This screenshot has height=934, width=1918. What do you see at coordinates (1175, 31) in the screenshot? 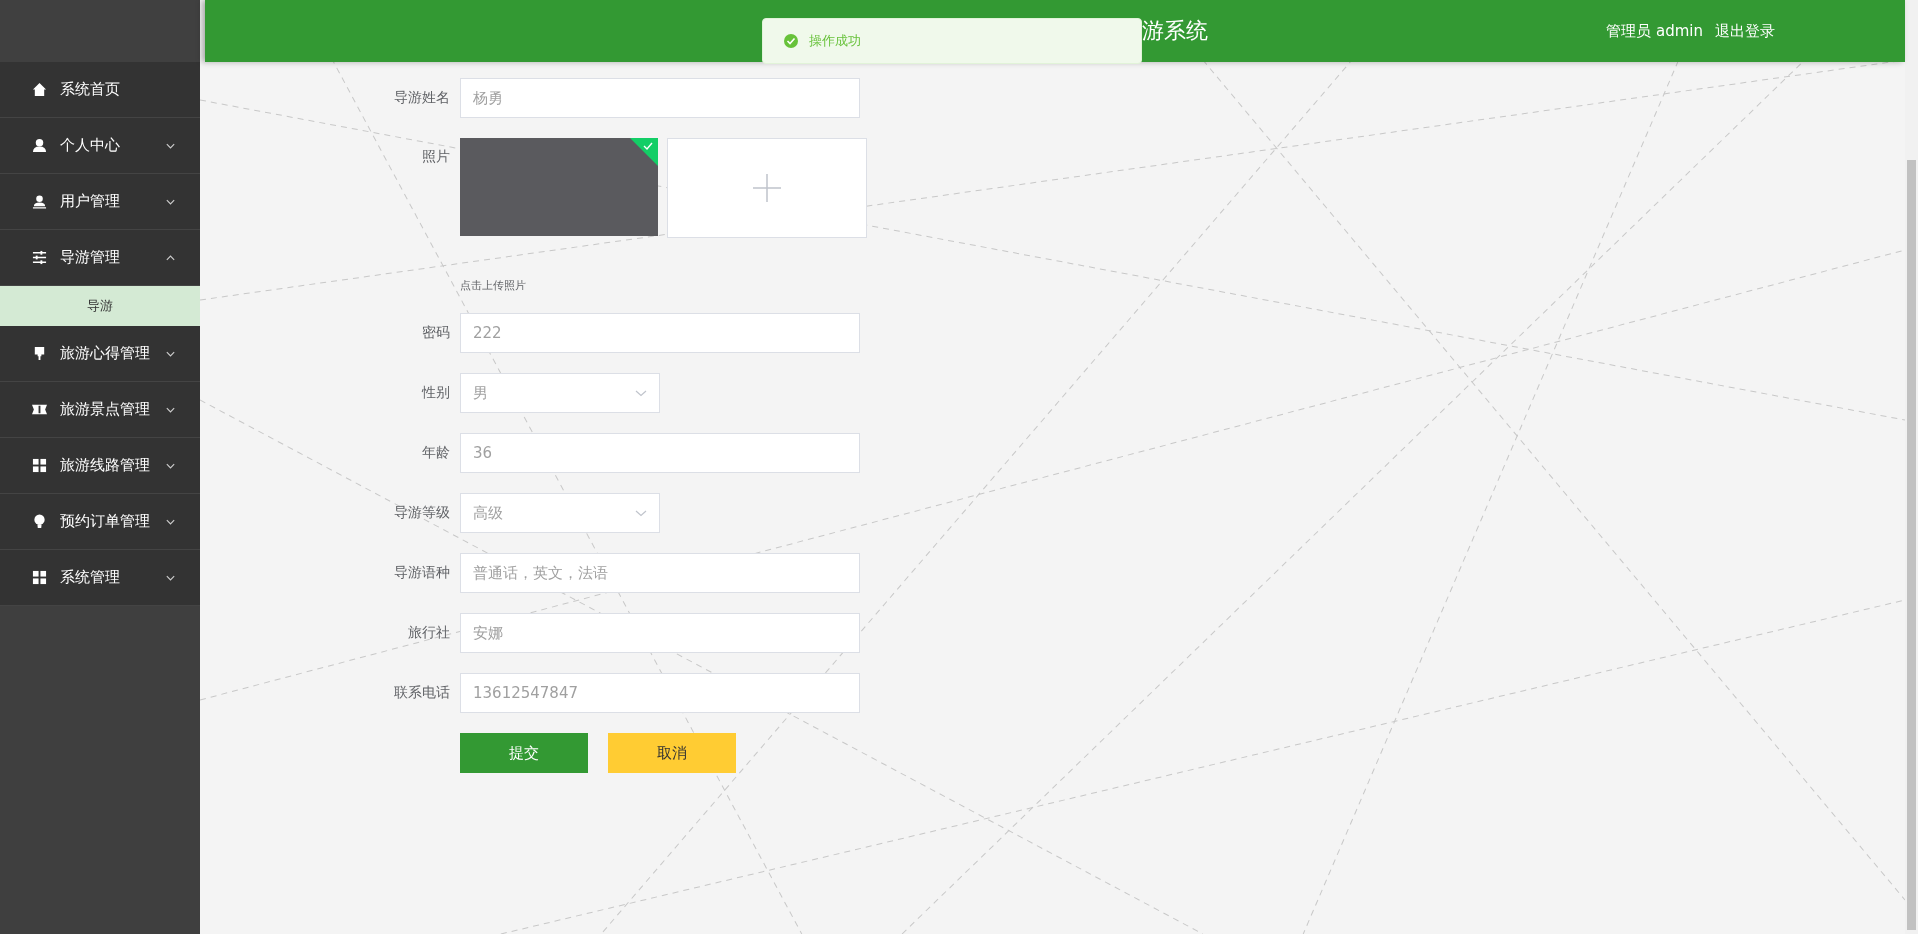
I see `app-title: 游系统` at bounding box center [1175, 31].